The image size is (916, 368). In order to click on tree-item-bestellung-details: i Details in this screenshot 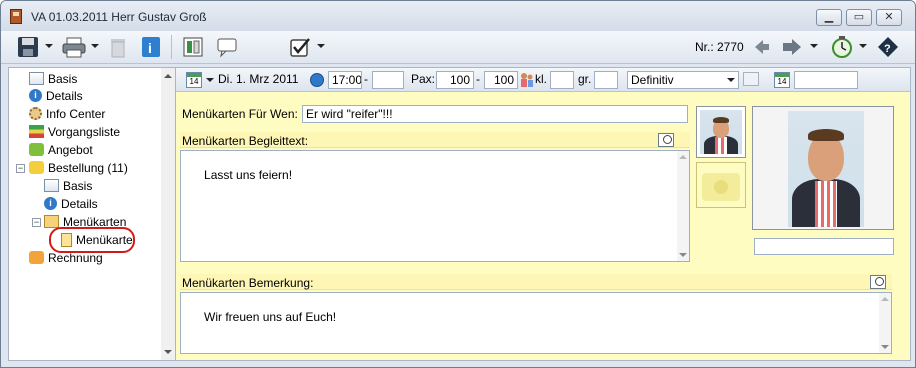, I will do `click(71, 203)`.